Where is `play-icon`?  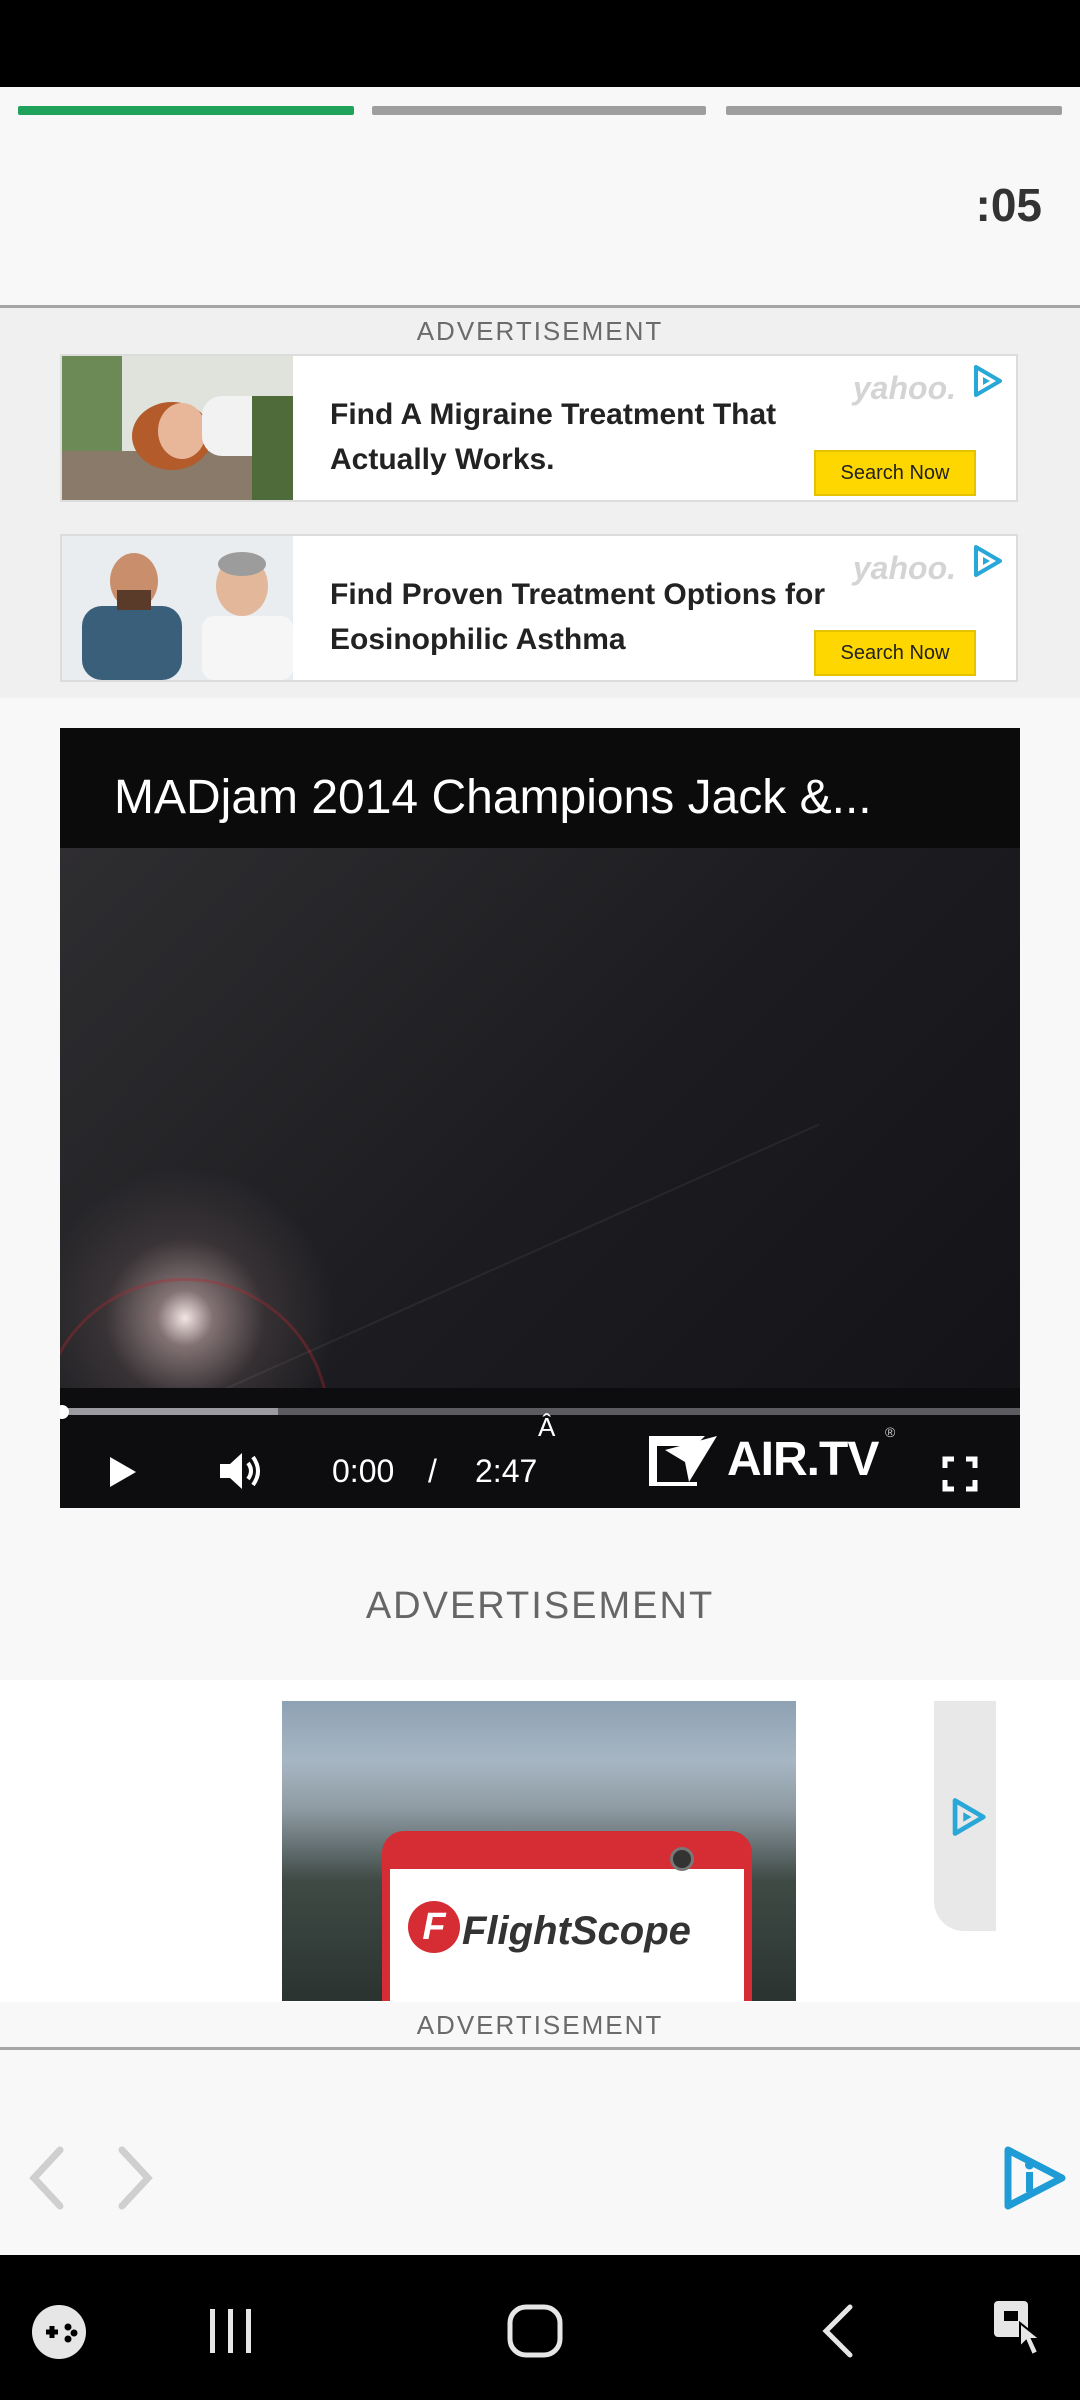 play-icon is located at coordinates (123, 1472).